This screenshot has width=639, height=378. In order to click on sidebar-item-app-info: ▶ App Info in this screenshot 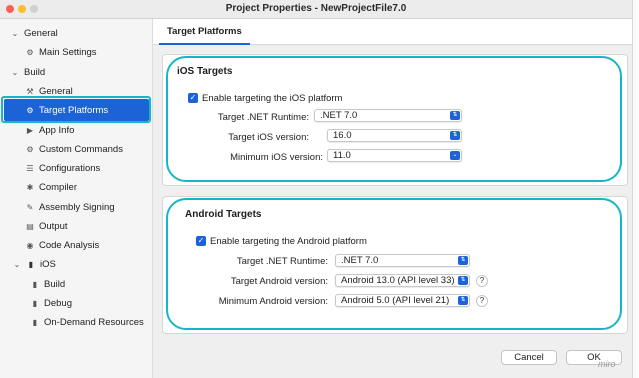, I will do `click(49, 130)`.